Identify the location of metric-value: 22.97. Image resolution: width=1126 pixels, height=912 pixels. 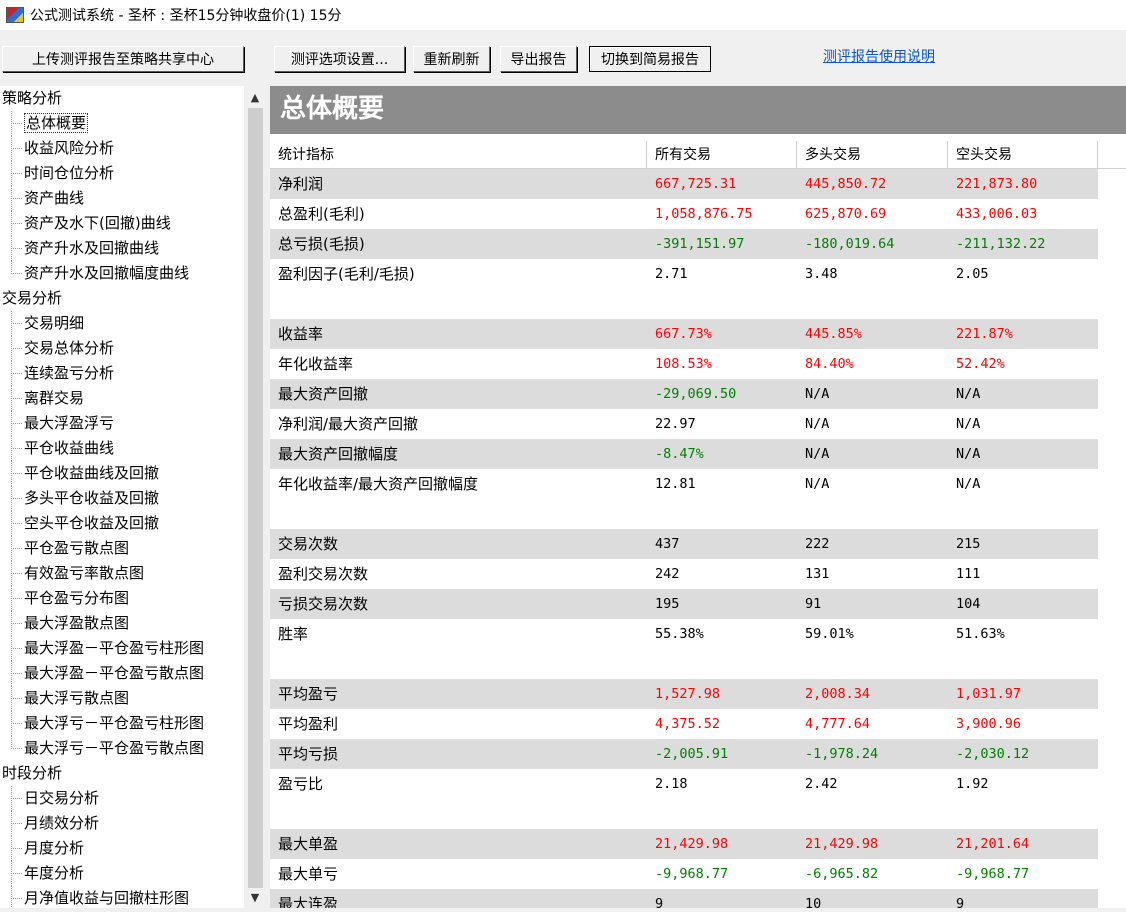
(675, 424).